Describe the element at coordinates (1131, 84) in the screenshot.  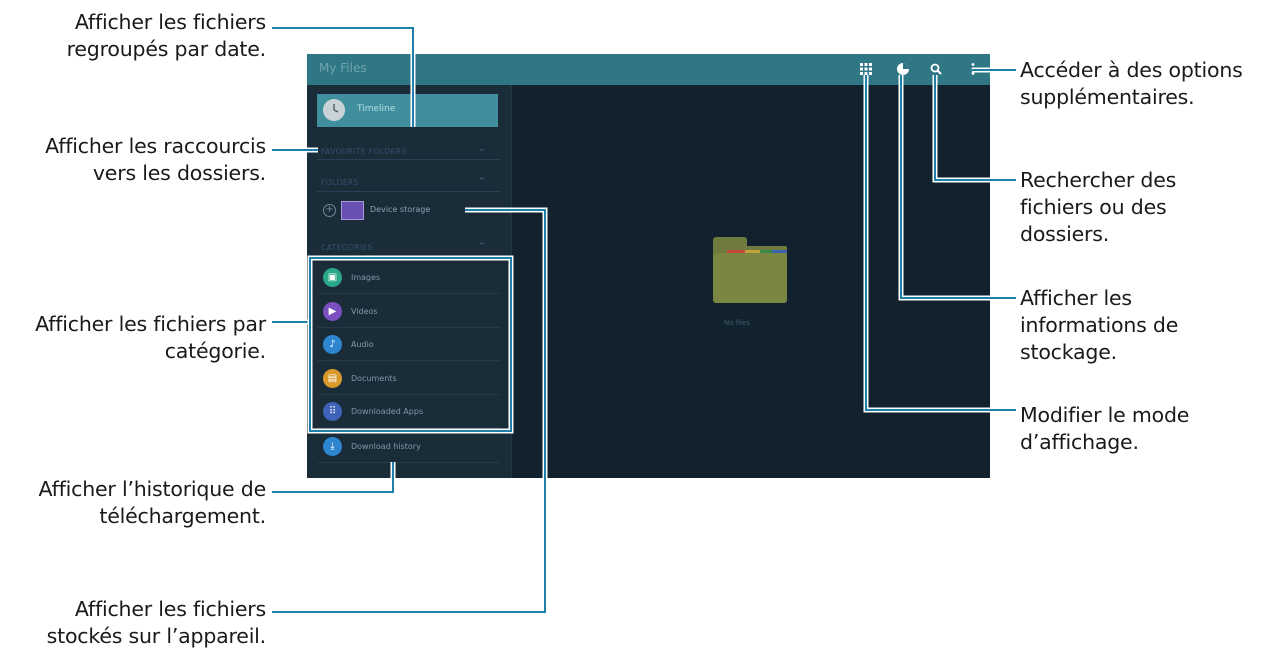
I see `callout-more-options: Accéder à des options supplémentaires.` at that location.